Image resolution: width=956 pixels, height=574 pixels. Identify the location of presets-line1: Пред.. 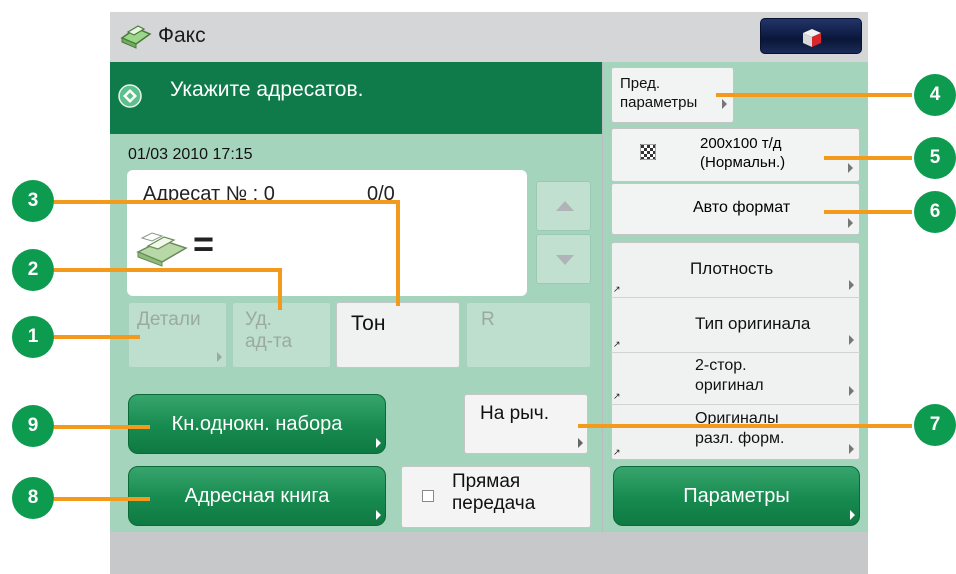
(640, 83).